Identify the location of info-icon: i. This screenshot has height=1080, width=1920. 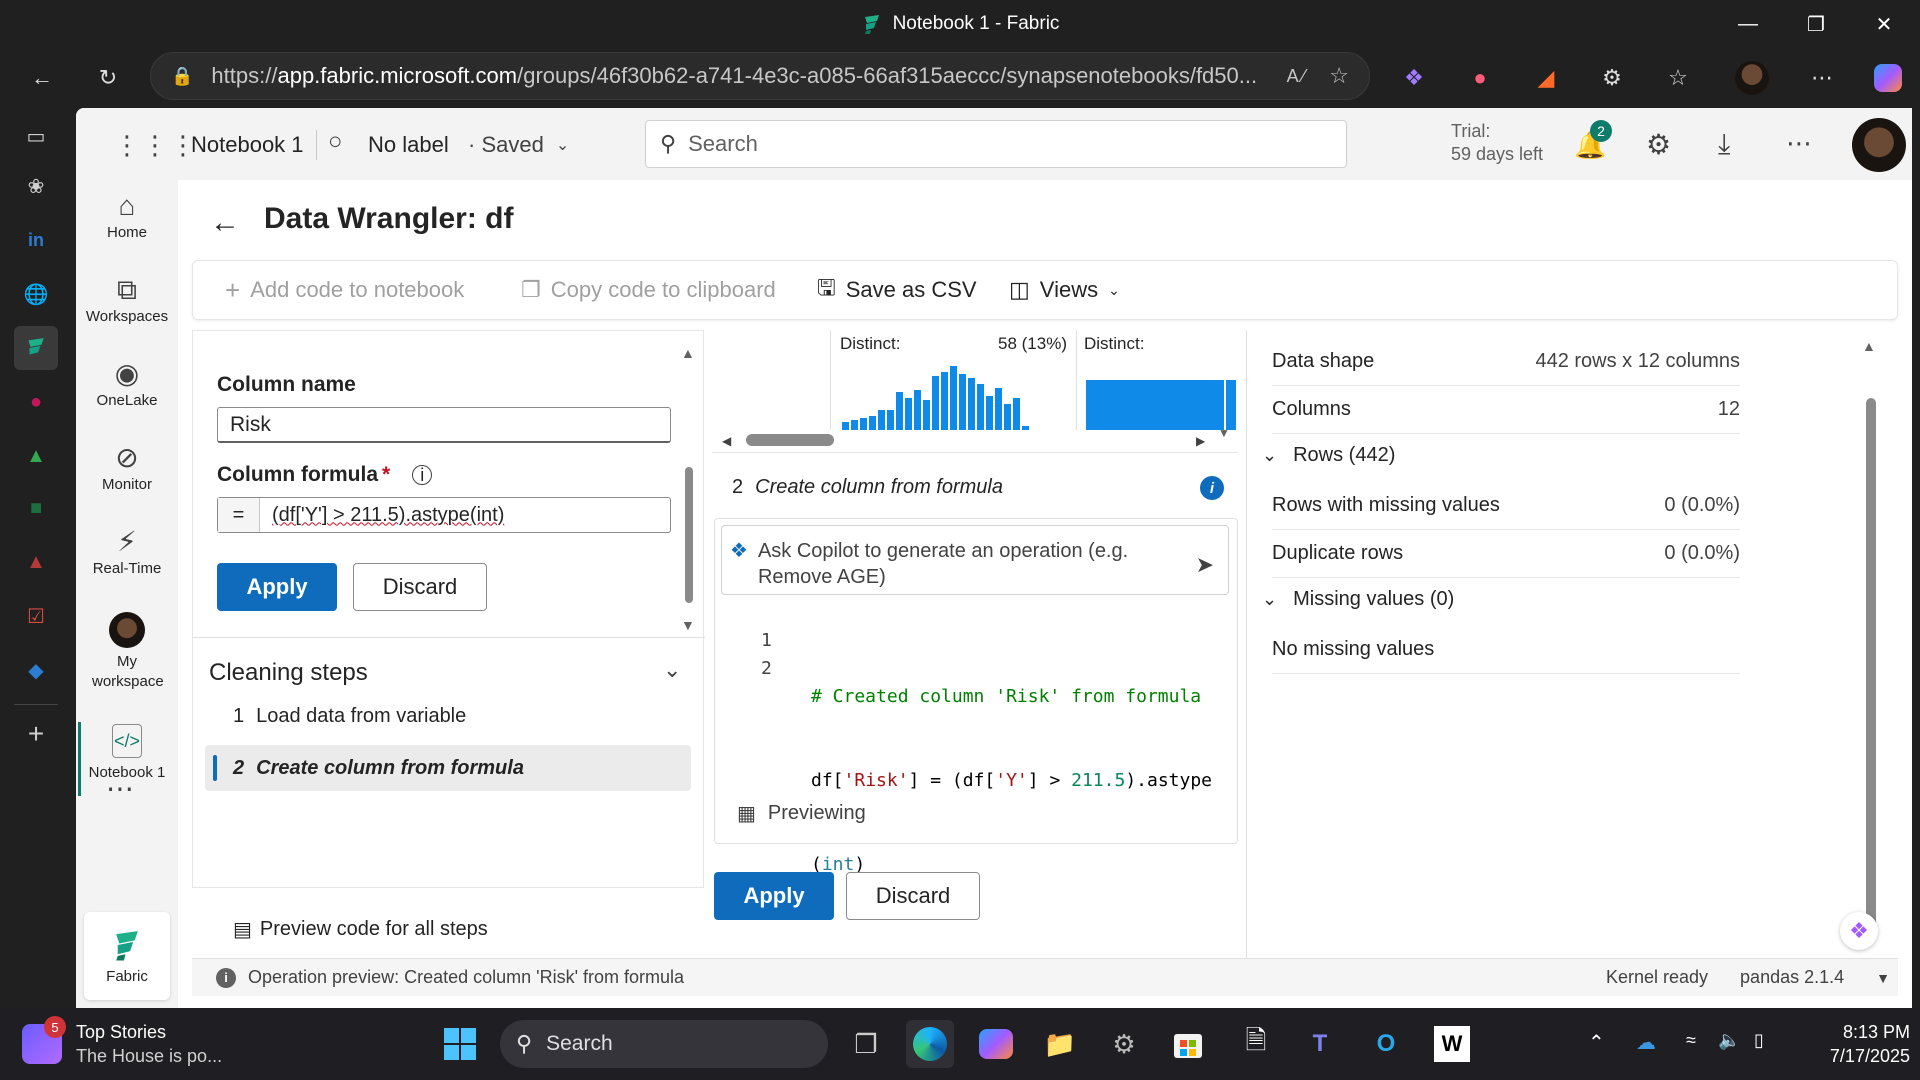
(422, 475).